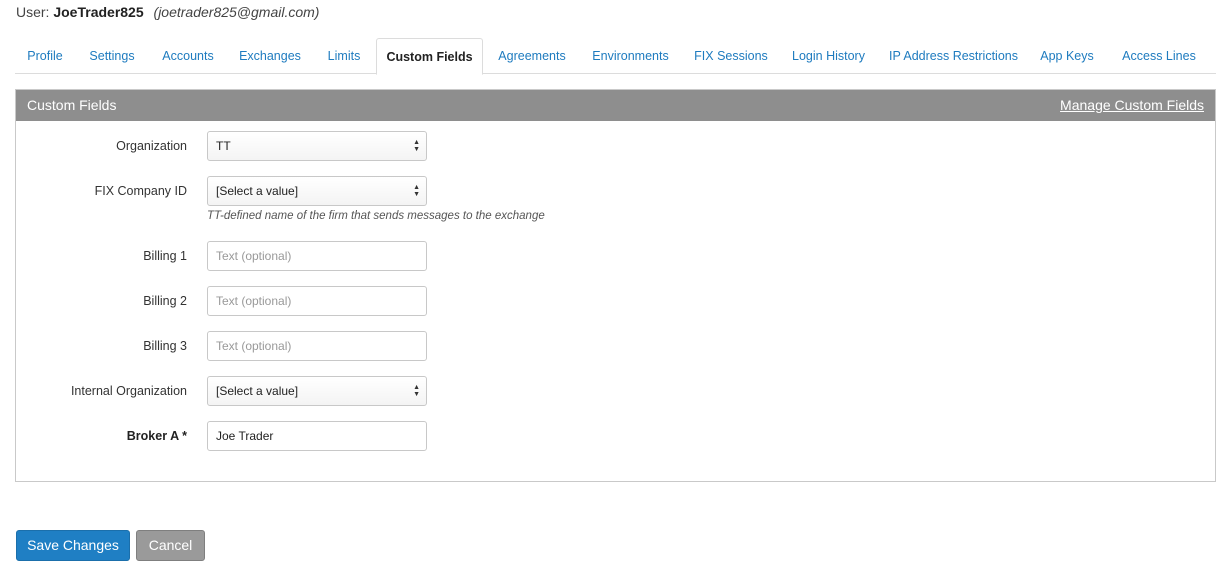  I want to click on fix-company-id-label: FIX Company ID, so click(140, 191).